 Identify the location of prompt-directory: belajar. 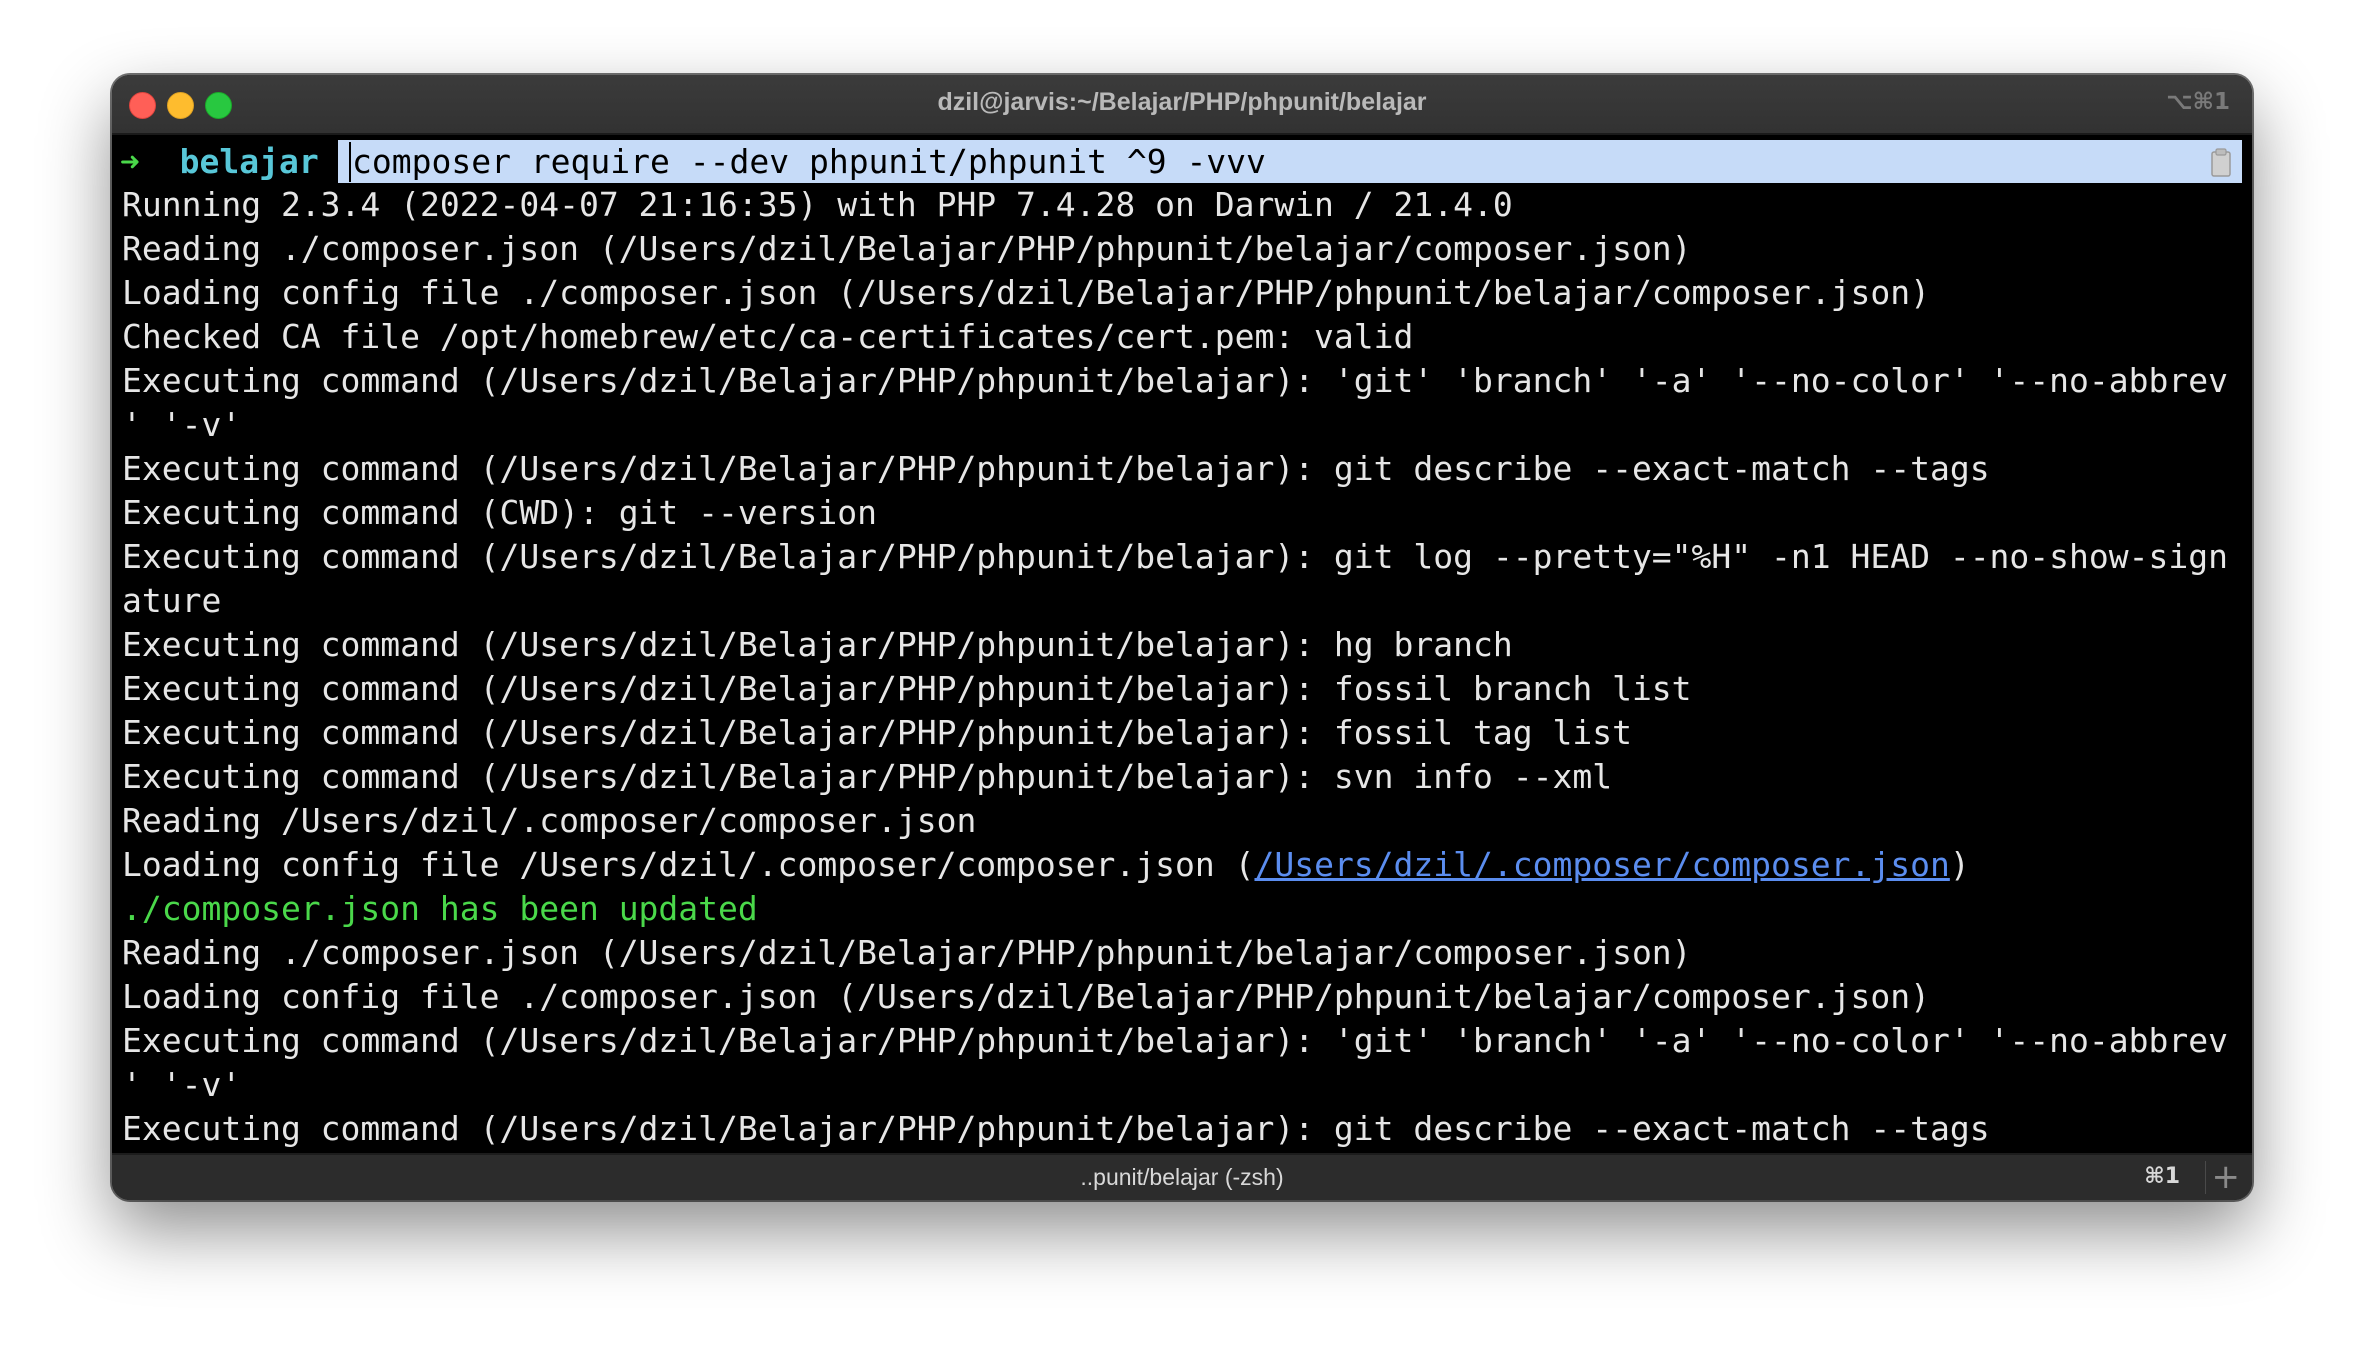
(249, 161).